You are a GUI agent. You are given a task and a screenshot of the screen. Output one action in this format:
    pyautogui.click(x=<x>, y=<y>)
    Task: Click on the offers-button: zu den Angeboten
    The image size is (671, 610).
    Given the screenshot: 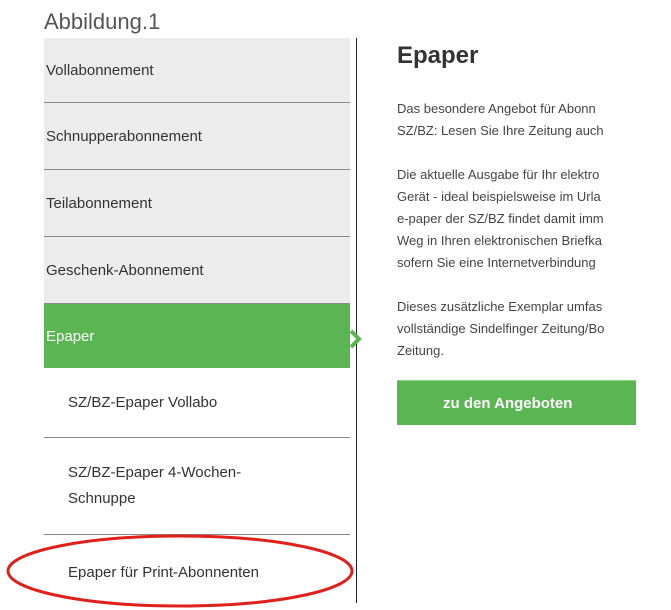 What is the action you would take?
    pyautogui.click(x=516, y=402)
    